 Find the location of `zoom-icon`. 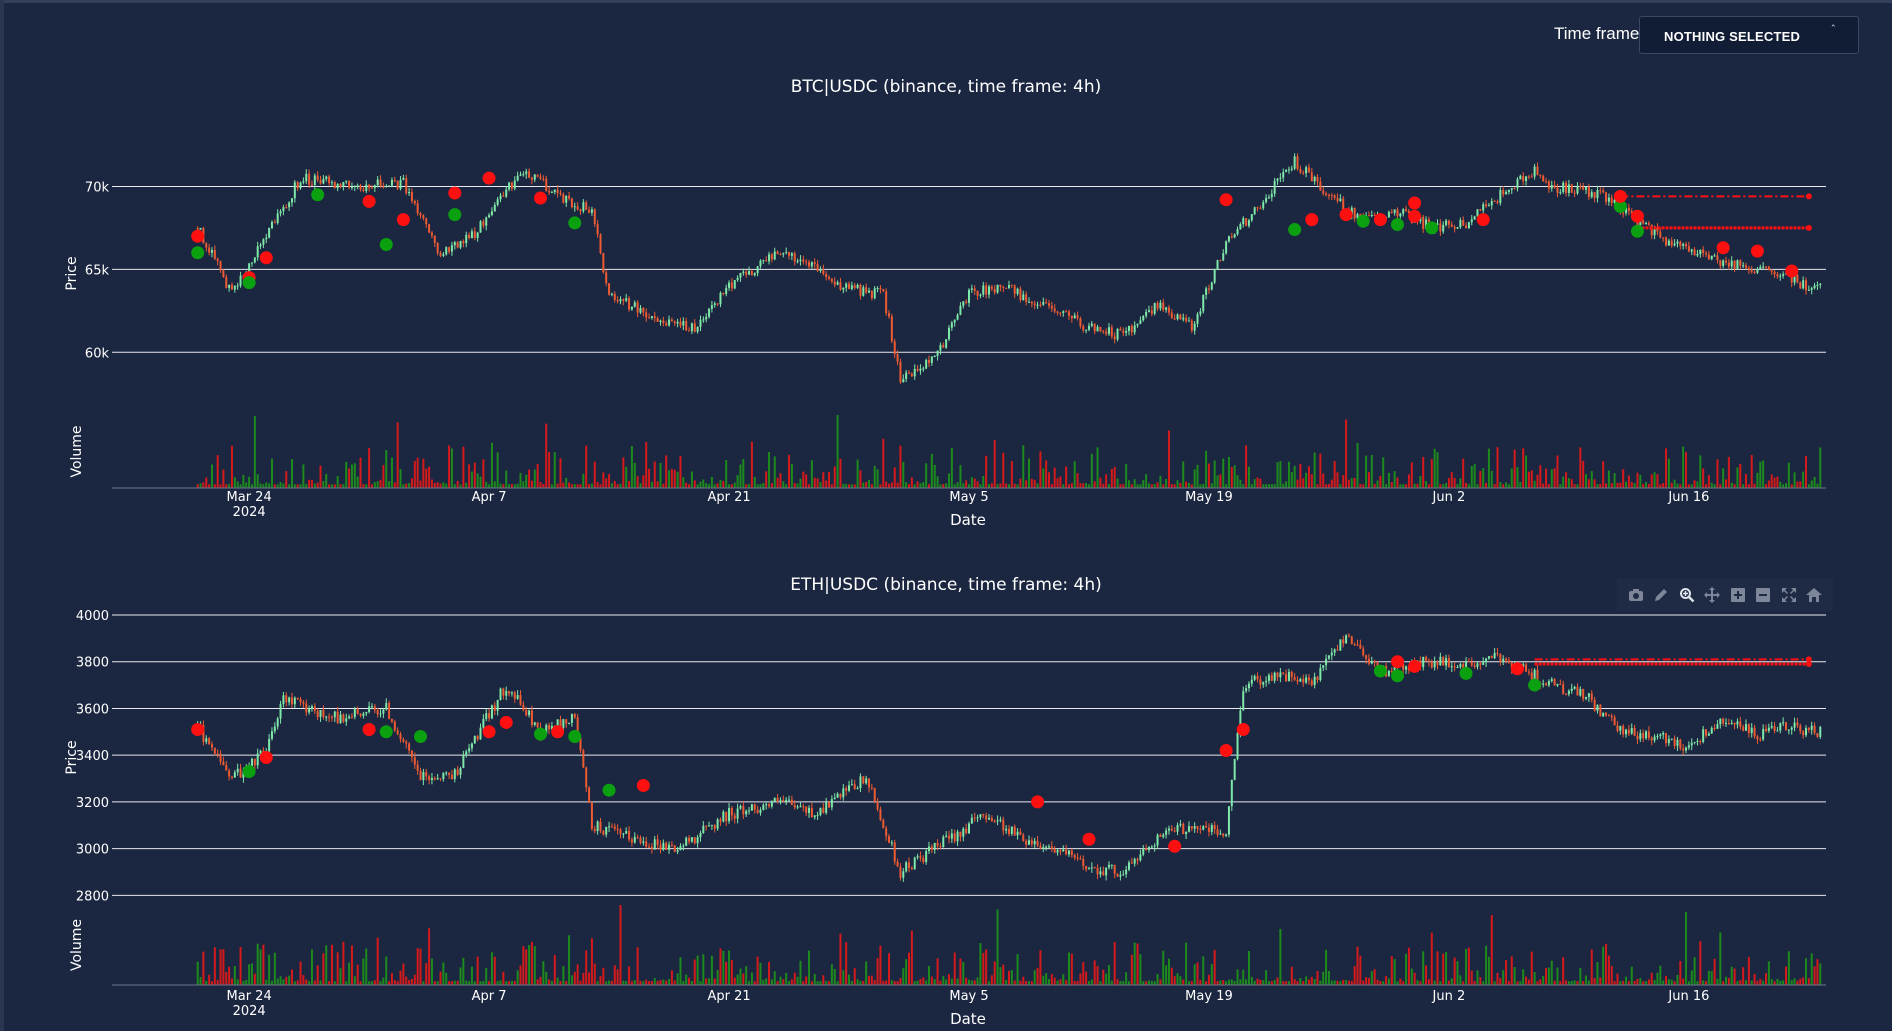

zoom-icon is located at coordinates (1687, 595).